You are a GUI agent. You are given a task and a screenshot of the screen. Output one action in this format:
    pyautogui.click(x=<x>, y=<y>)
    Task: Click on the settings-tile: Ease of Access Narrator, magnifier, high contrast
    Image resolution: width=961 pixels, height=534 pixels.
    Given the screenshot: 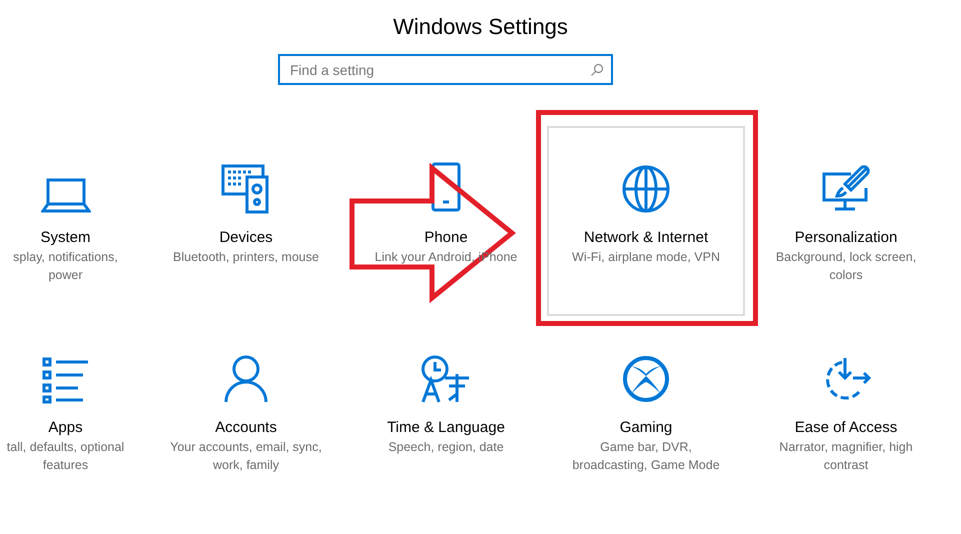 What is the action you would take?
    pyautogui.click(x=846, y=411)
    